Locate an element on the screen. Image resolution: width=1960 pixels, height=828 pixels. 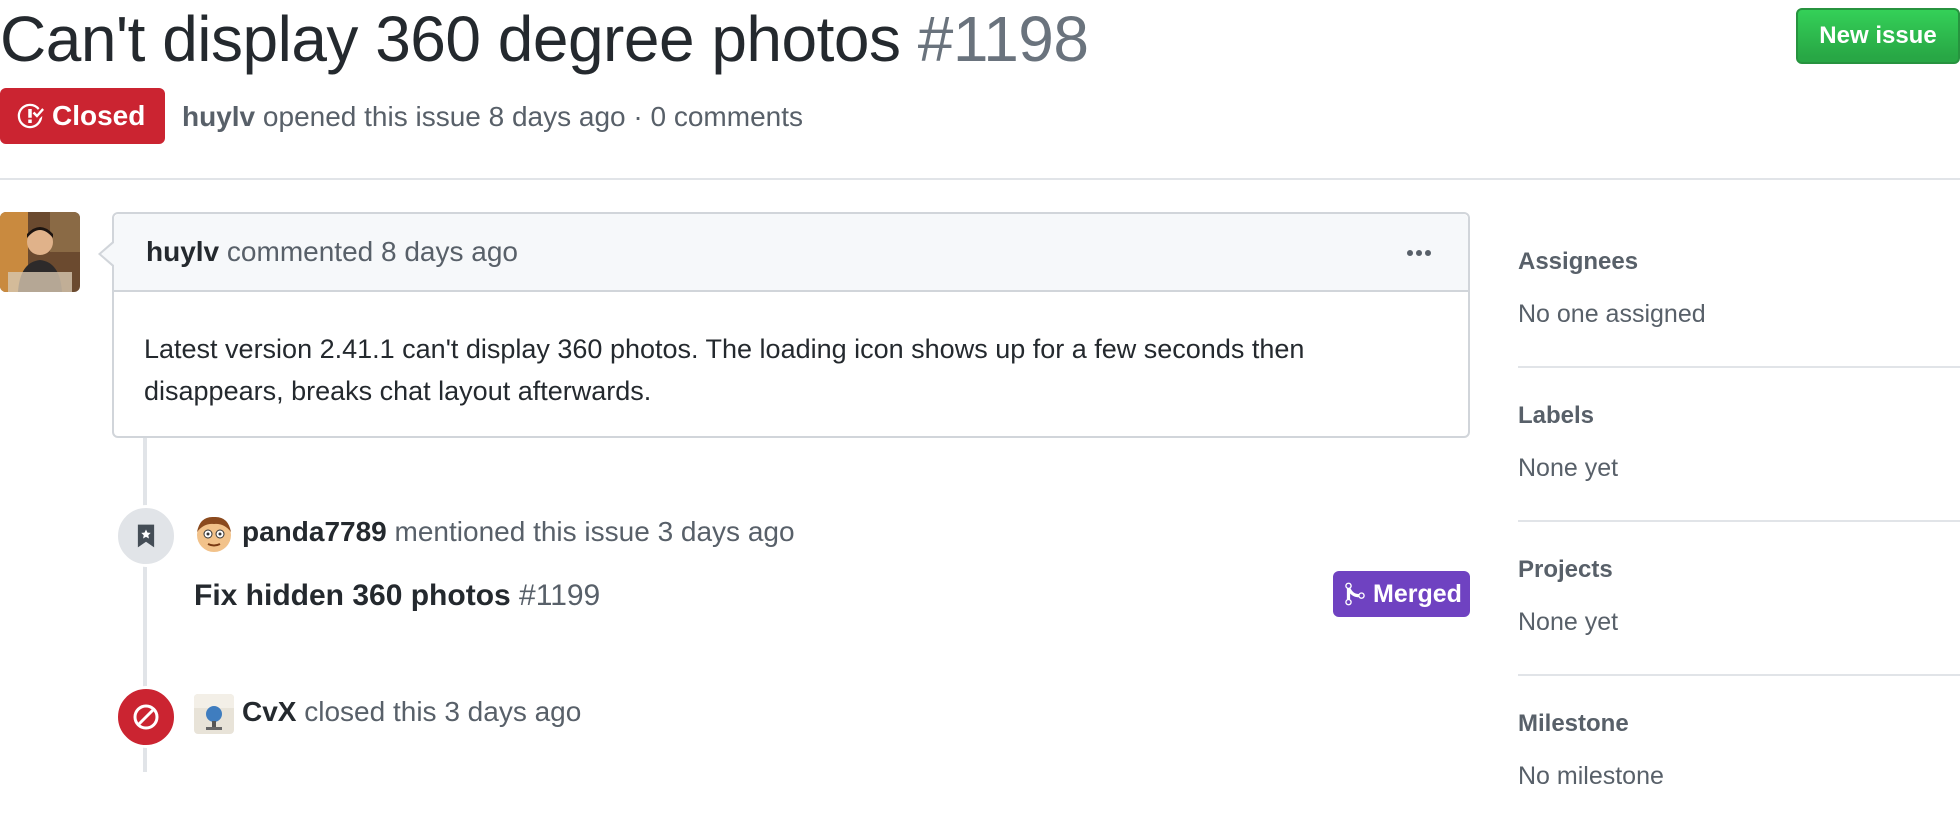
mention-author-link: panda7789 is located at coordinates (314, 531).